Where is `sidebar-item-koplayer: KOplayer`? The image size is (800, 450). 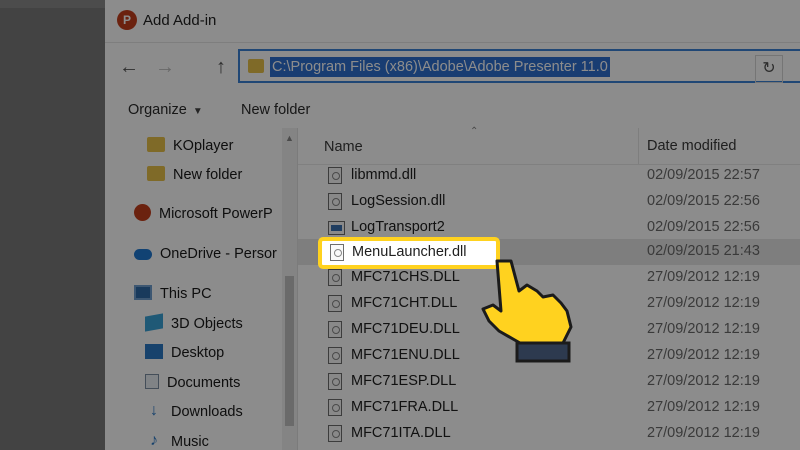 sidebar-item-koplayer: KOplayer is located at coordinates (190, 146).